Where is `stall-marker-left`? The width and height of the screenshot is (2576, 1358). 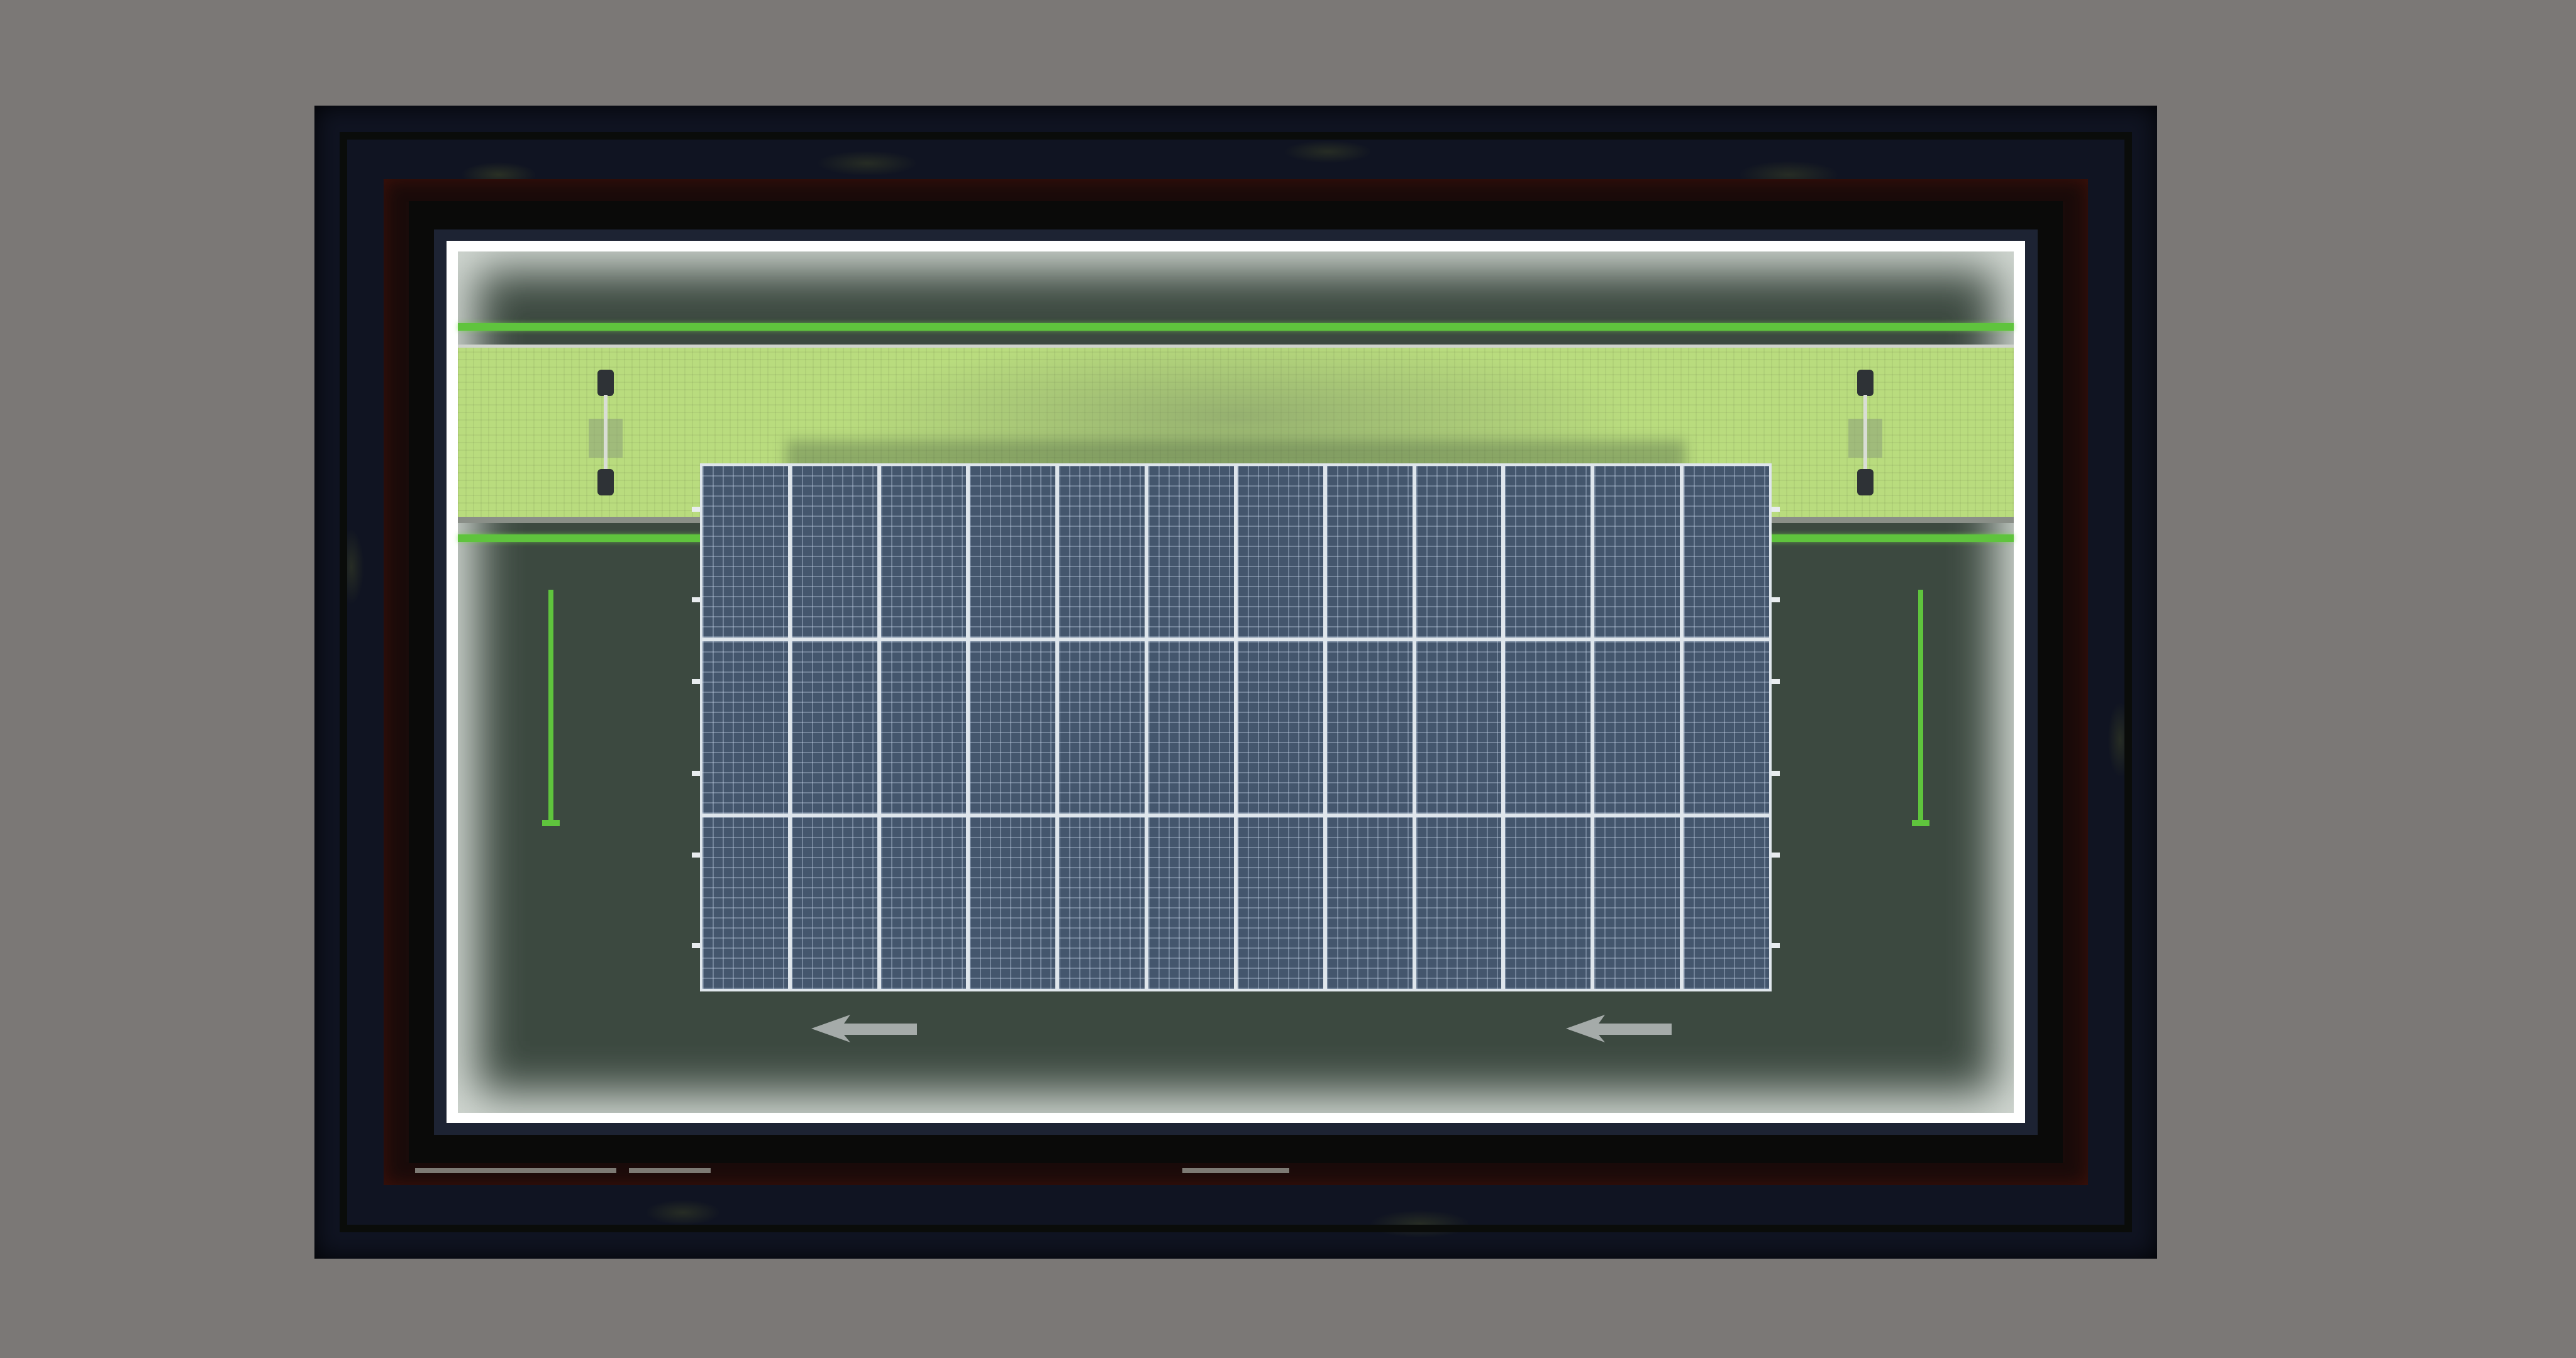
stall-marker-left is located at coordinates (551, 709).